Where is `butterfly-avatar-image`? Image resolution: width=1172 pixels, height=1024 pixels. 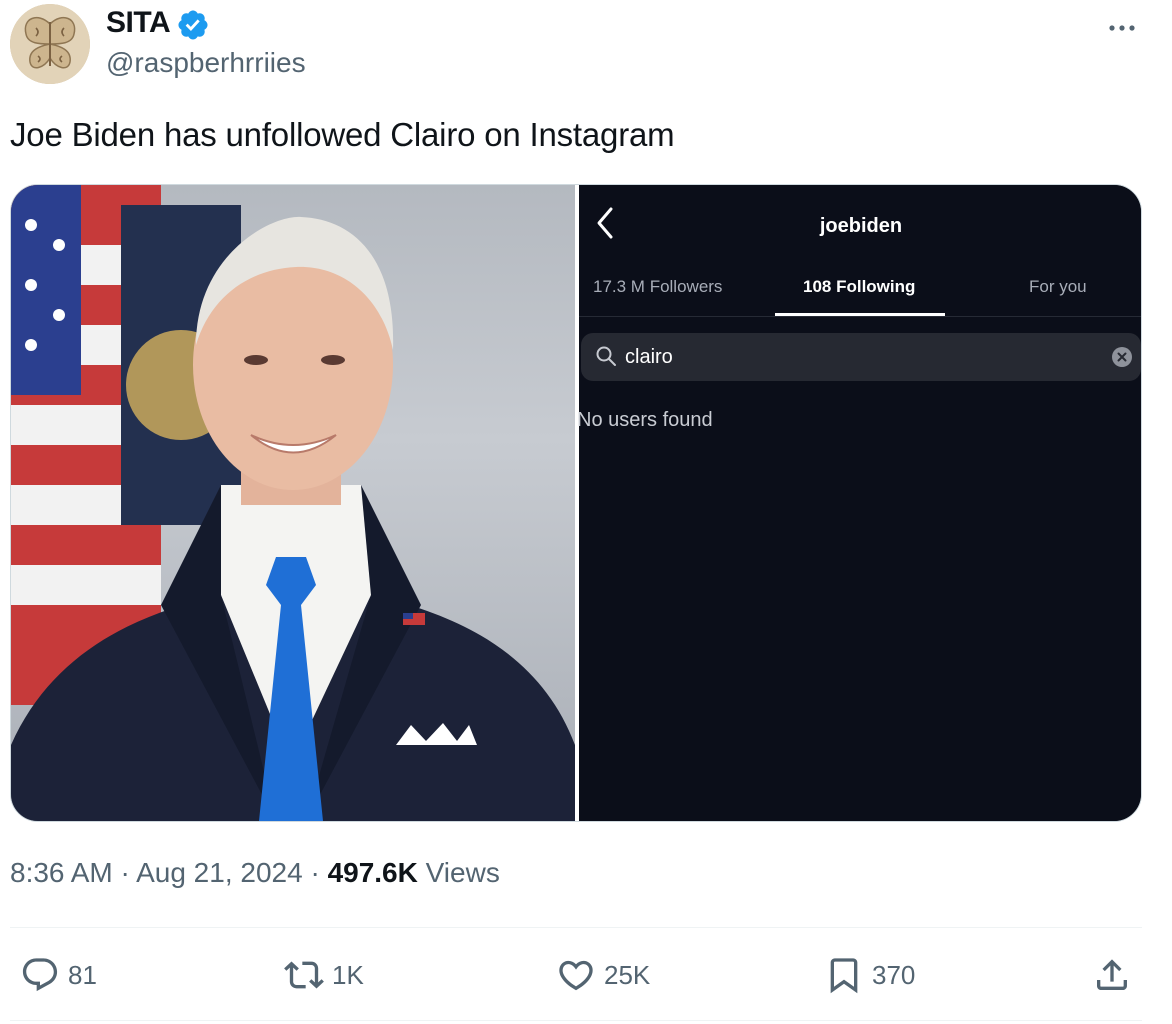 butterfly-avatar-image is located at coordinates (50, 44).